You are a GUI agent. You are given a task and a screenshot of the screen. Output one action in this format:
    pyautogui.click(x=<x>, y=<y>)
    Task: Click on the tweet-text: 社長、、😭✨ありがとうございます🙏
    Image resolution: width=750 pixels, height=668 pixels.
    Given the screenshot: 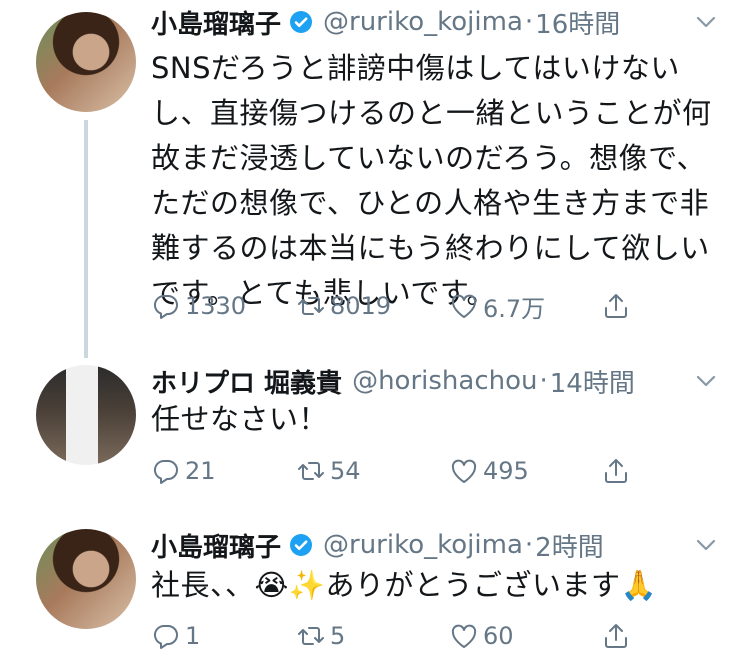 What is the action you would take?
    pyautogui.click(x=404, y=585)
    